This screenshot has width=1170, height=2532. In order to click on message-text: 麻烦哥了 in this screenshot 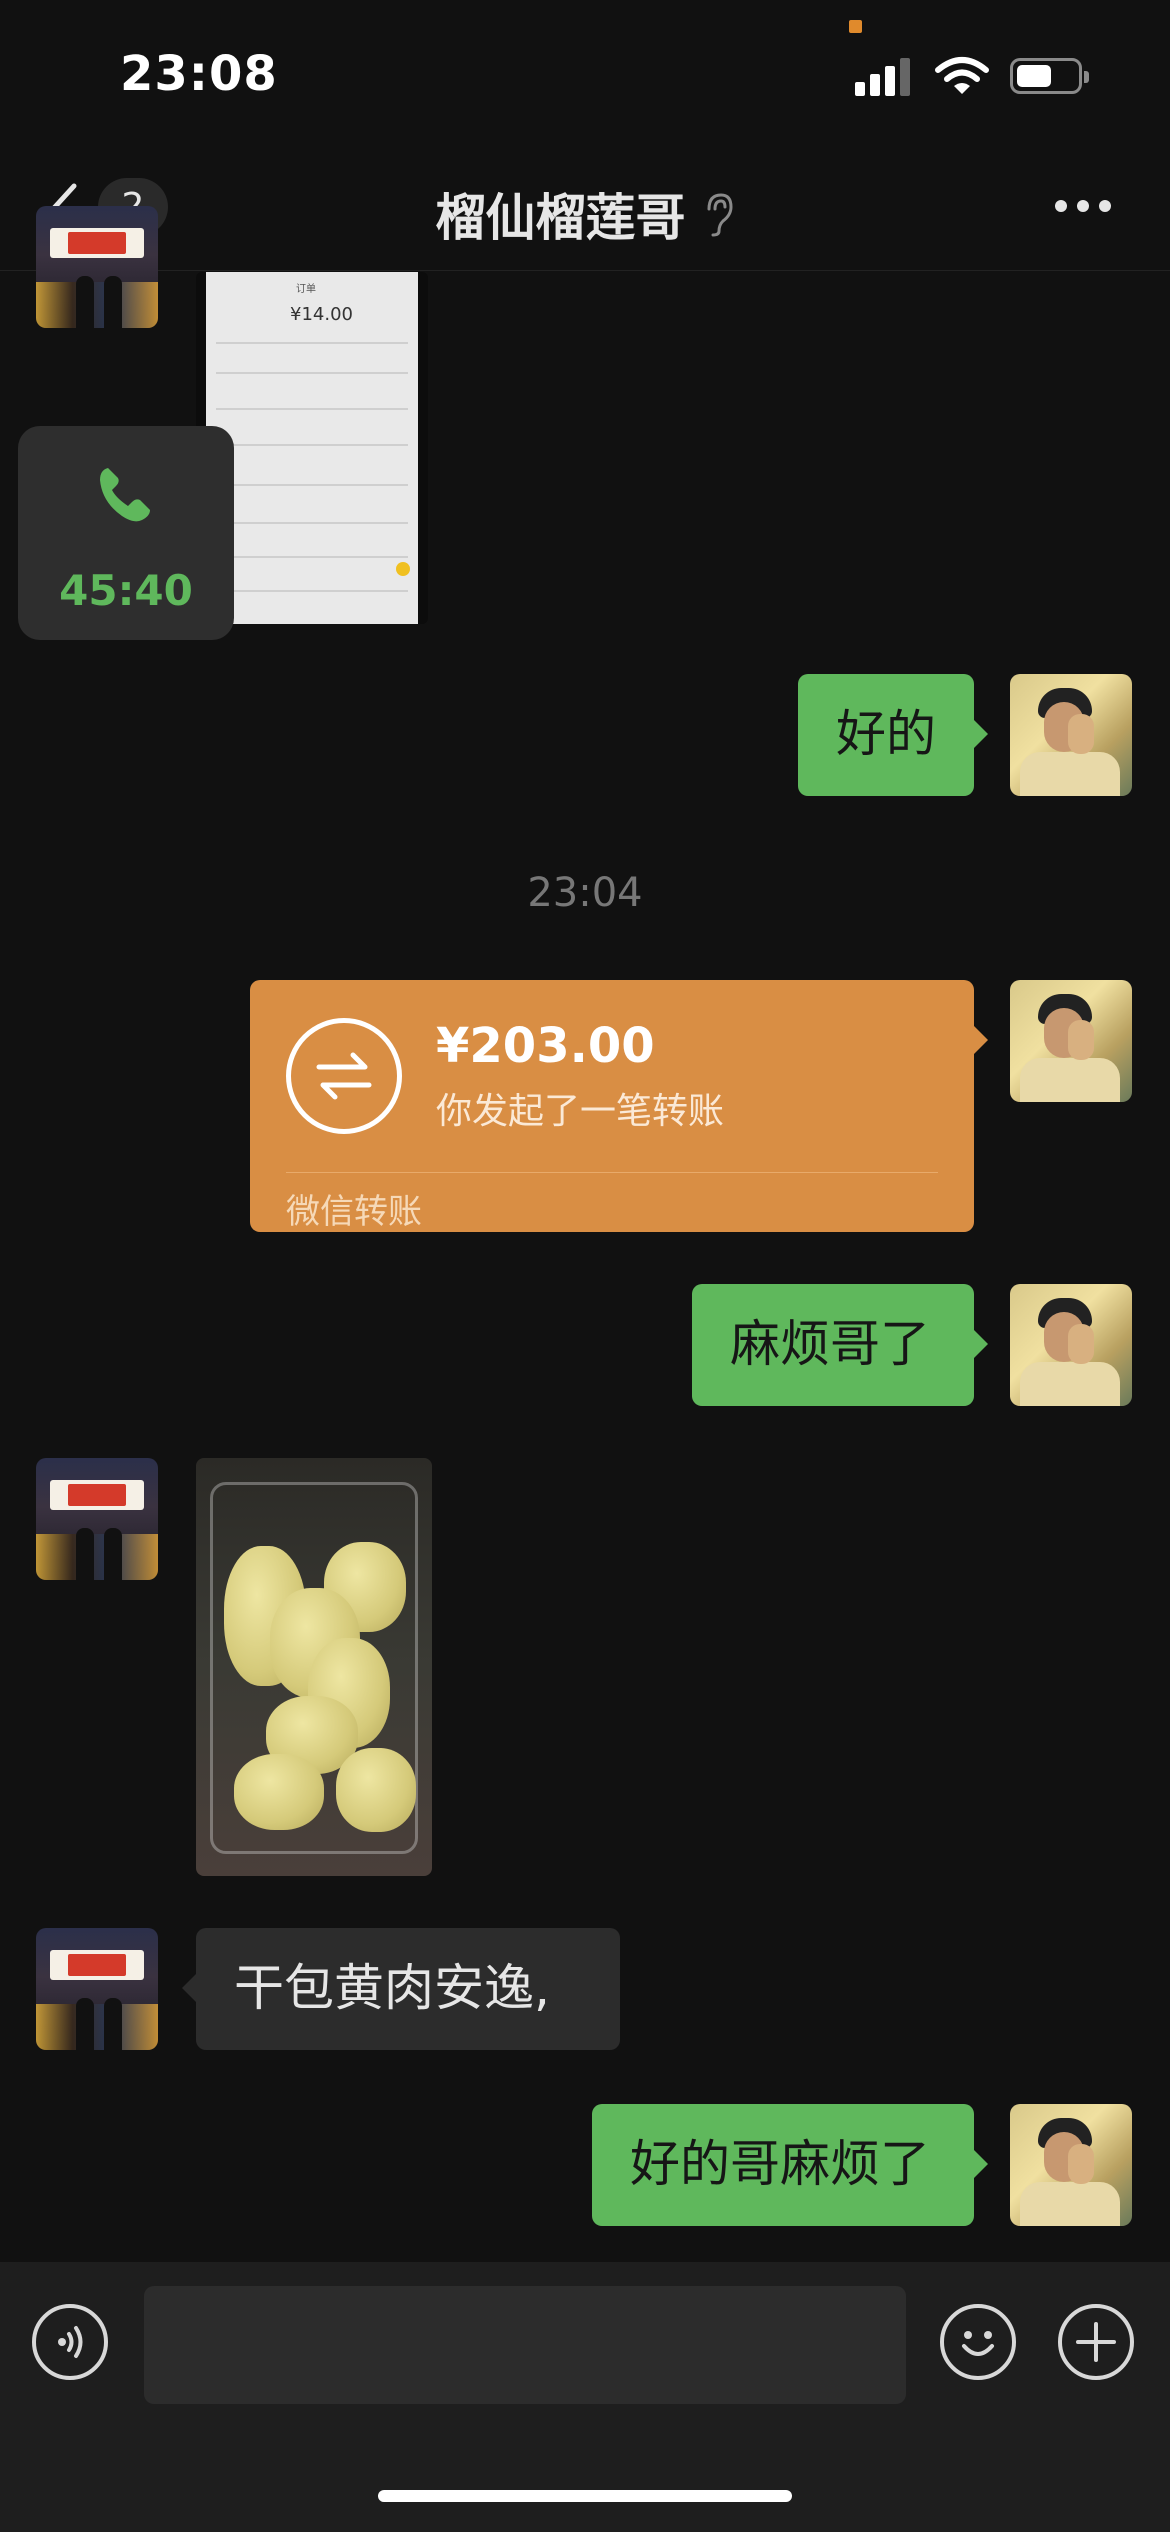, I will do `click(830, 1344)`.